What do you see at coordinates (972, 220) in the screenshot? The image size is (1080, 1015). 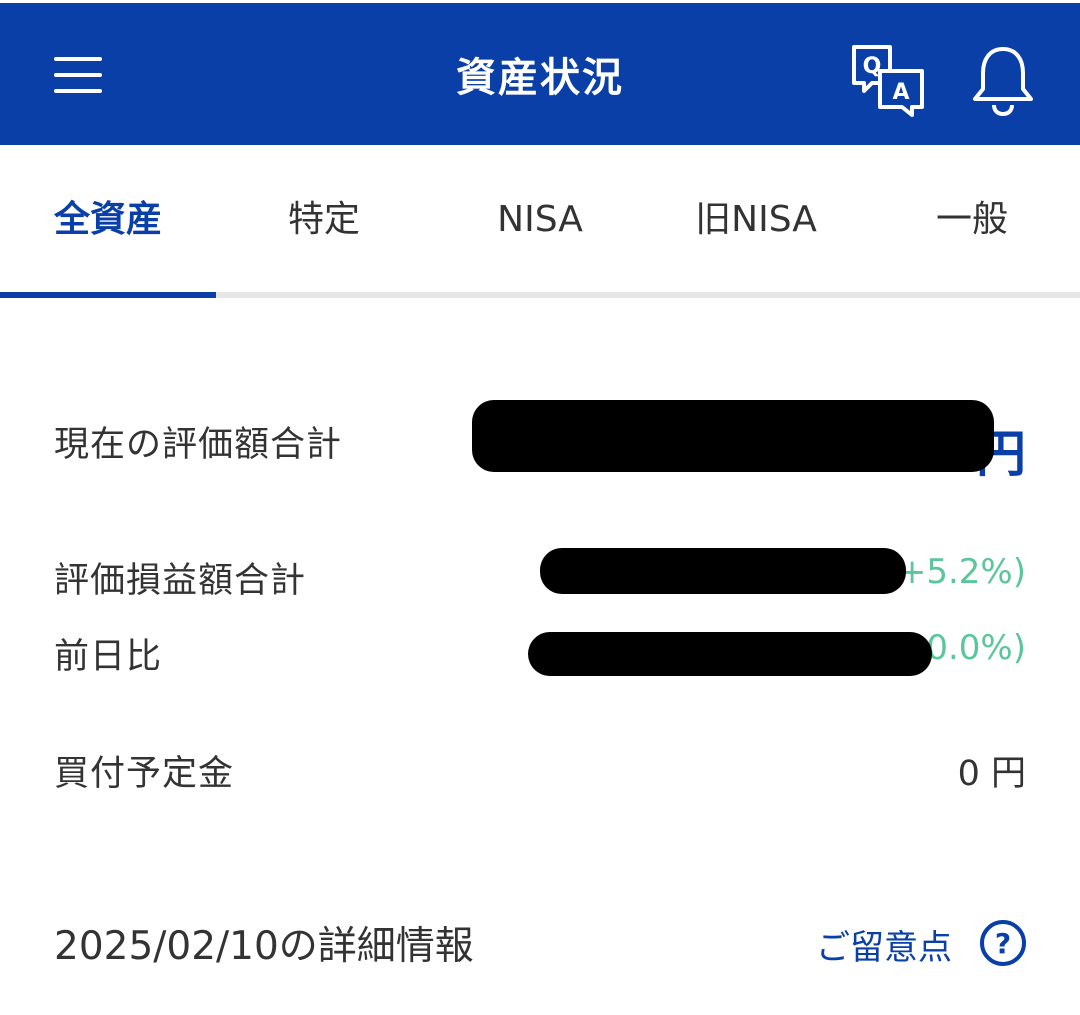 I see `tab-general: 一般` at bounding box center [972, 220].